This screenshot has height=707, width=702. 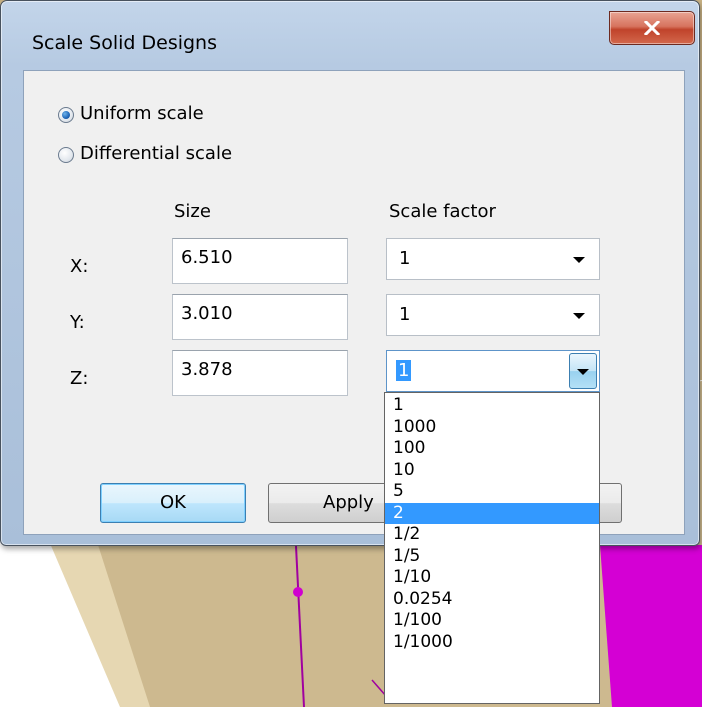 I want to click on z-size-field: 3.878, so click(x=260, y=373).